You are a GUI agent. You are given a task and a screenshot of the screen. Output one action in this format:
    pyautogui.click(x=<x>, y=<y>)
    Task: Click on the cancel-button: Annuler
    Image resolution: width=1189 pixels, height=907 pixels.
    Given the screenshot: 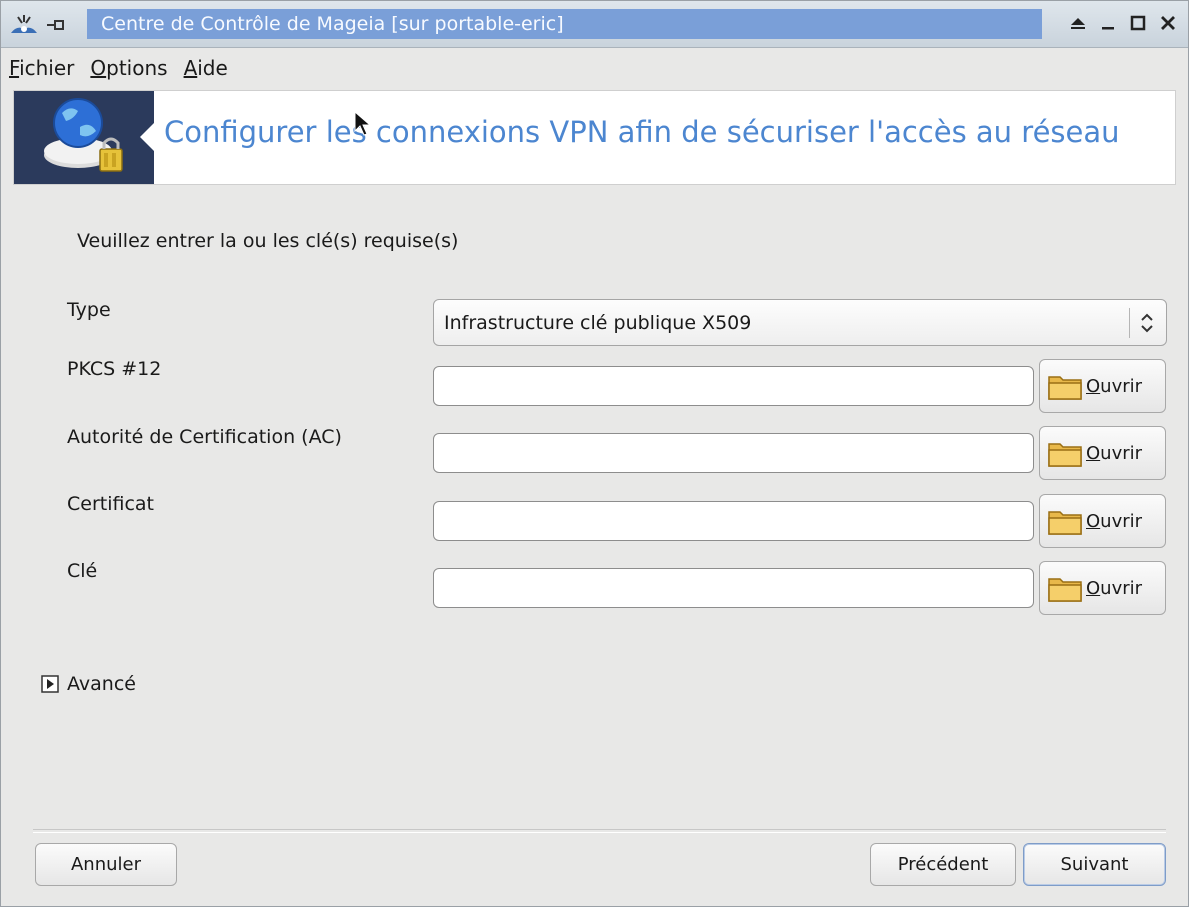 What is the action you would take?
    pyautogui.click(x=106, y=864)
    